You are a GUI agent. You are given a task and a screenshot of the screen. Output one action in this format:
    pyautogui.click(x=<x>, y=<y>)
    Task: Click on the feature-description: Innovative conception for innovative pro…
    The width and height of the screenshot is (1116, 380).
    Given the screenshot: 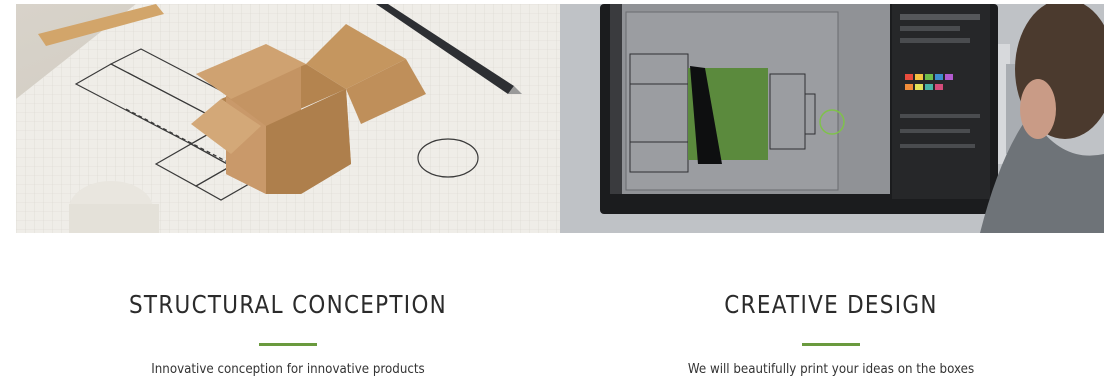 What is the action you would take?
    pyautogui.click(x=288, y=369)
    